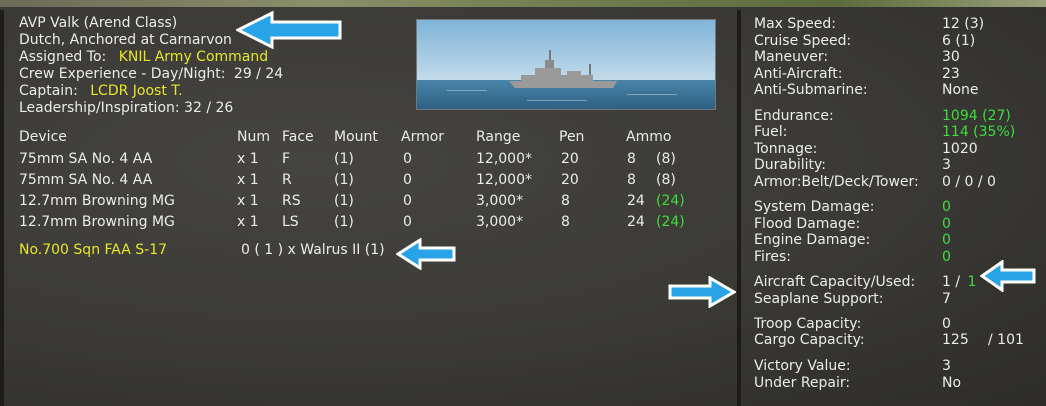 The image size is (1046, 406). I want to click on device-pen: 20, so click(570, 159).